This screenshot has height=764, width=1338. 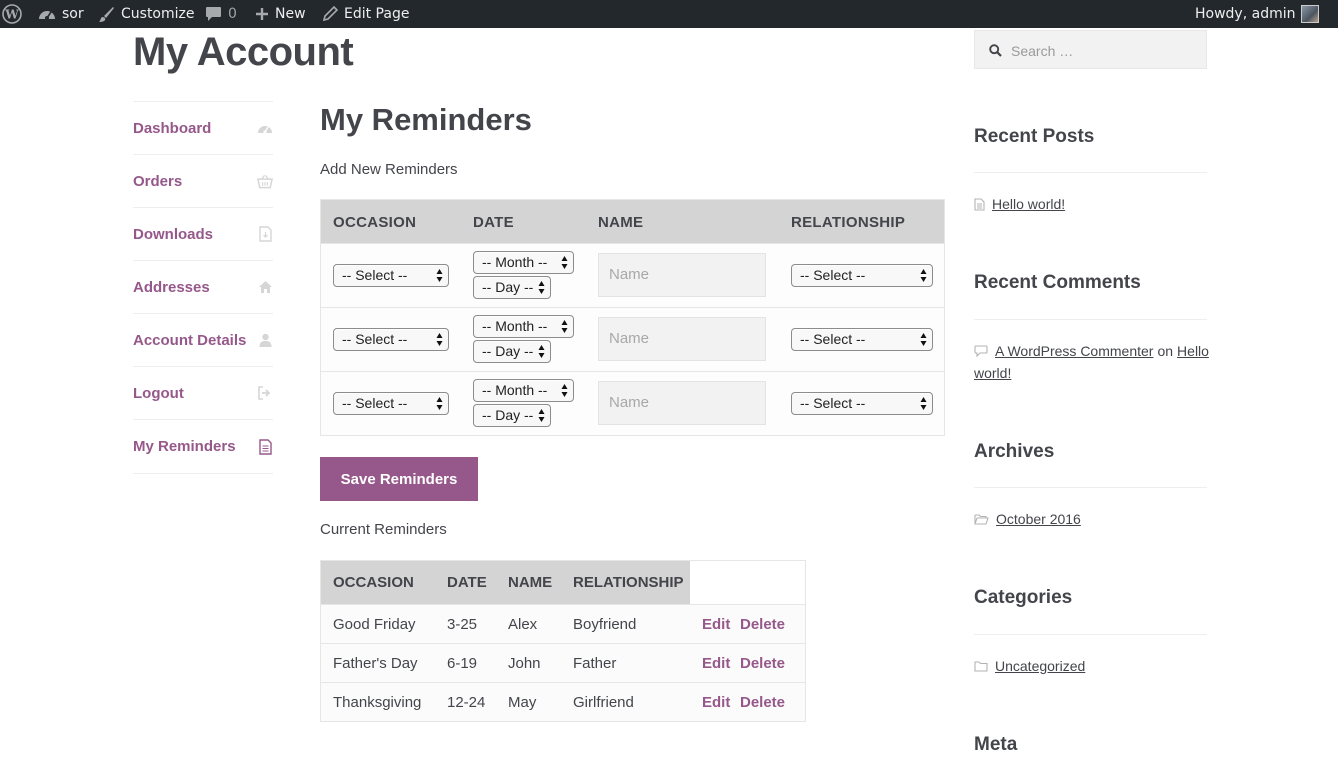 What do you see at coordinates (981, 519) in the screenshot?
I see `folder-open-icon` at bounding box center [981, 519].